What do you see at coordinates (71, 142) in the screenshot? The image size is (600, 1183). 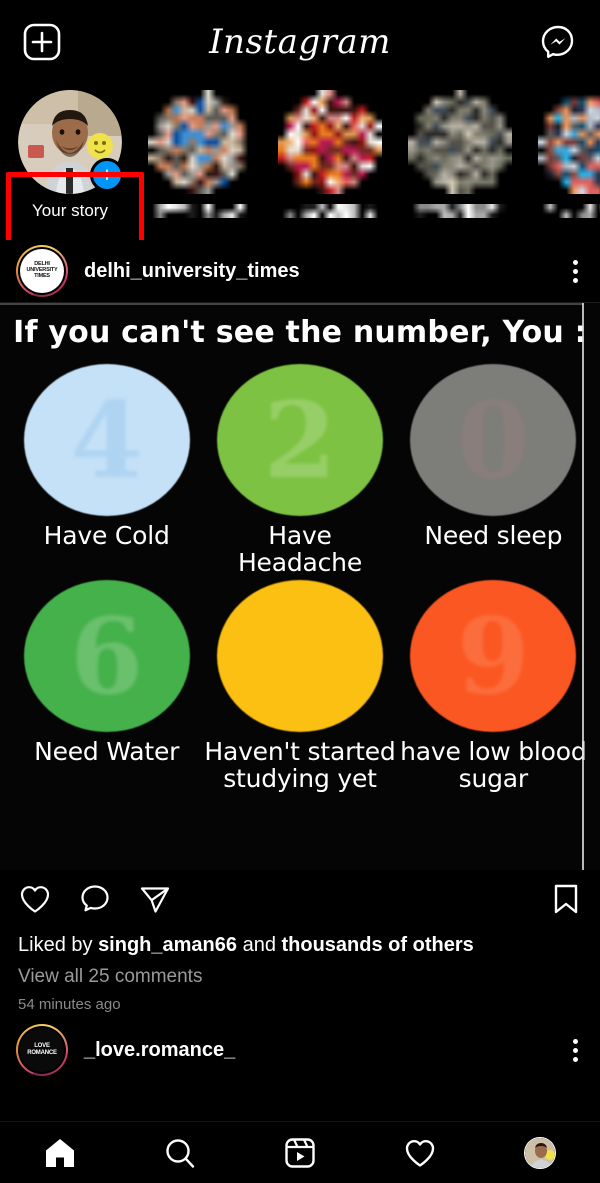 I see `your-story-avatar-wrap: +` at bounding box center [71, 142].